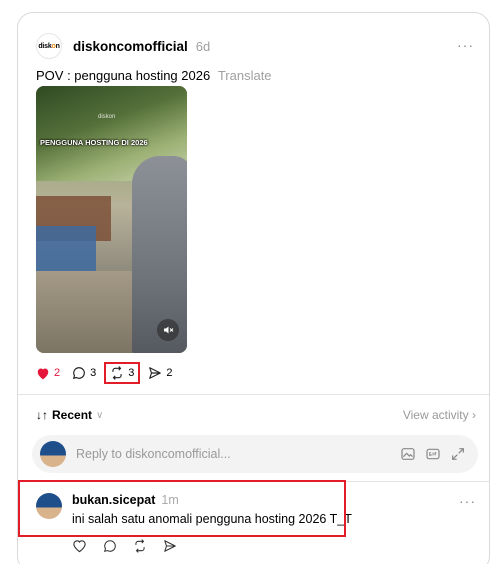 Image resolution: width=500 pixels, height=564 pixels. I want to click on like-count: 2, so click(57, 373).